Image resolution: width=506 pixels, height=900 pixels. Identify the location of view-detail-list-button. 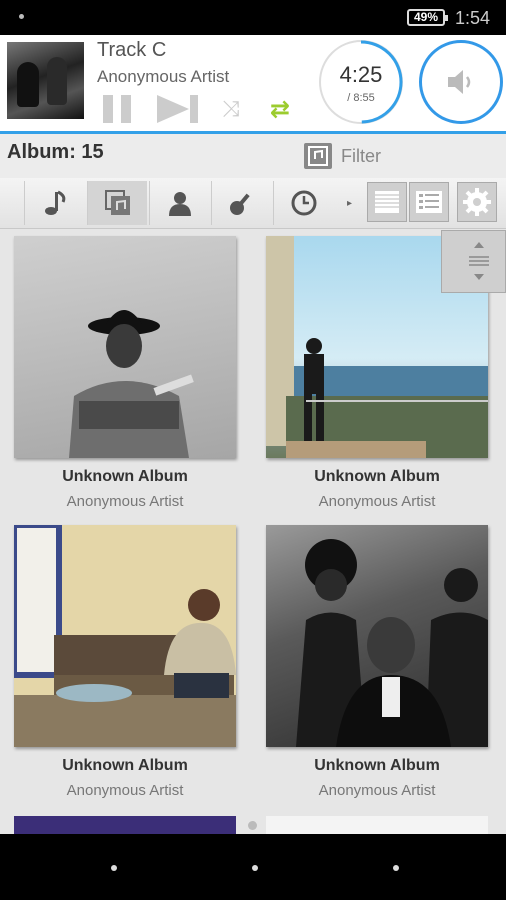
(429, 202).